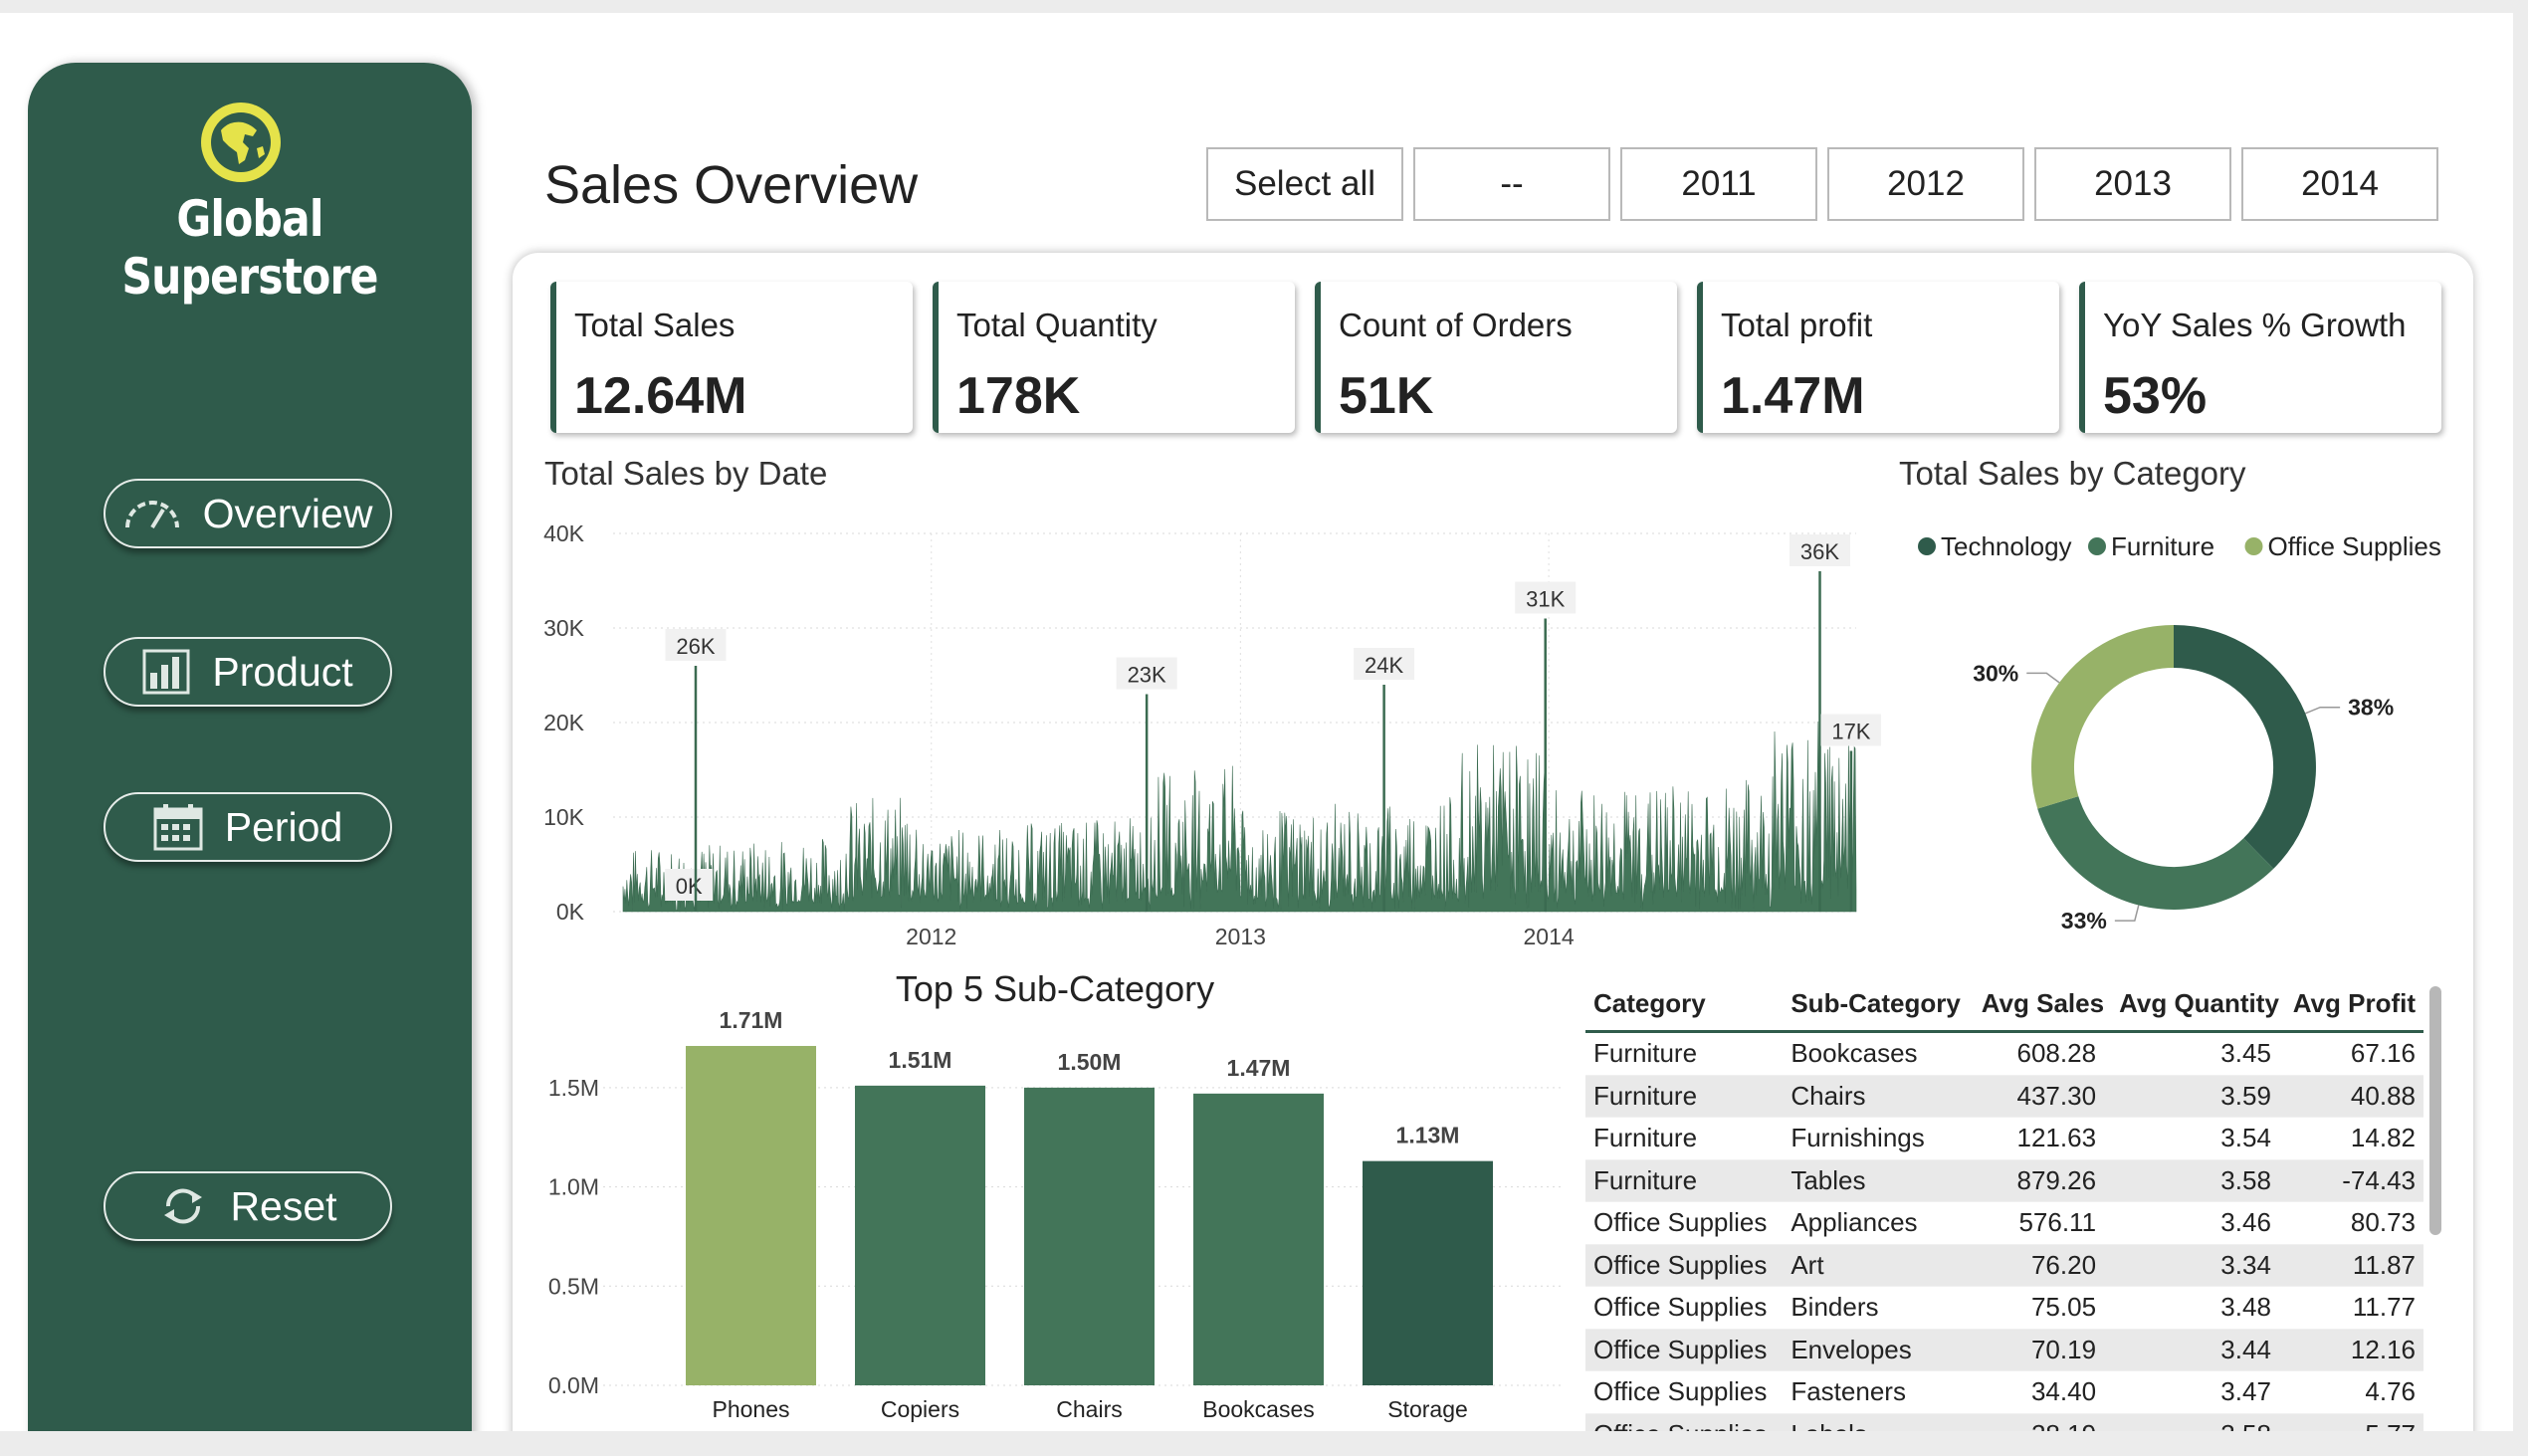 This screenshot has height=1456, width=2528. What do you see at coordinates (1090, 1062) in the screenshot?
I see `bar-value-label: 1.50M` at bounding box center [1090, 1062].